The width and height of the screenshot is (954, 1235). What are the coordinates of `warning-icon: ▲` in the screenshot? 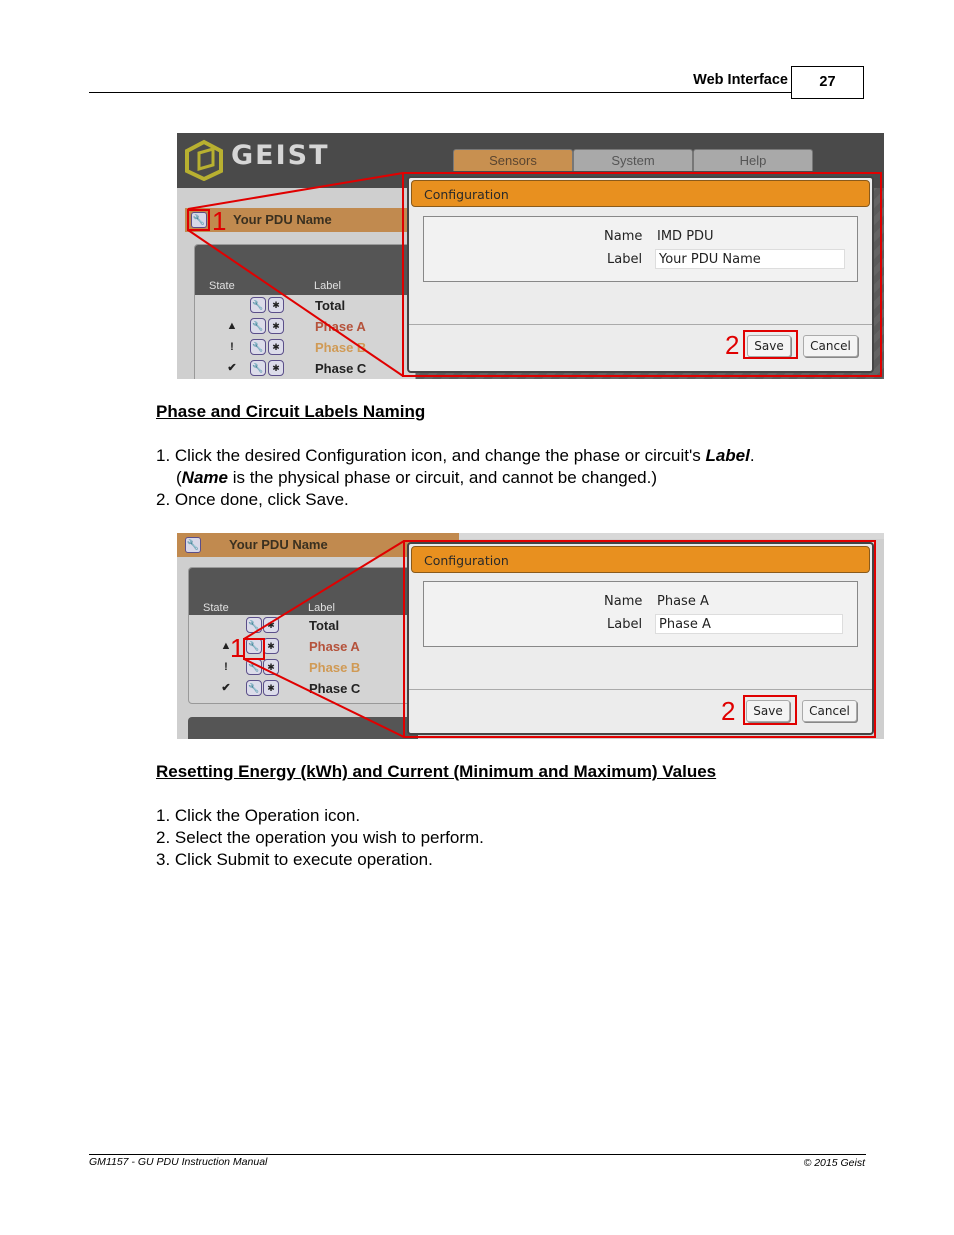 It's located at (232, 326).